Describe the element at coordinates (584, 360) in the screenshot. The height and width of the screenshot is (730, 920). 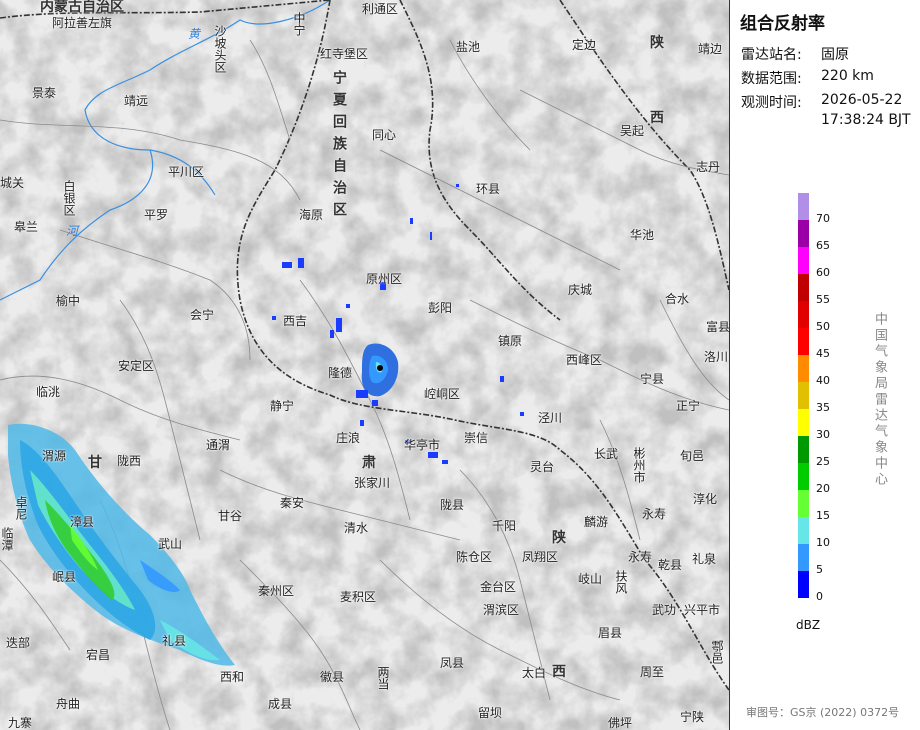
I see `place-xifeng: 西峰区` at that location.